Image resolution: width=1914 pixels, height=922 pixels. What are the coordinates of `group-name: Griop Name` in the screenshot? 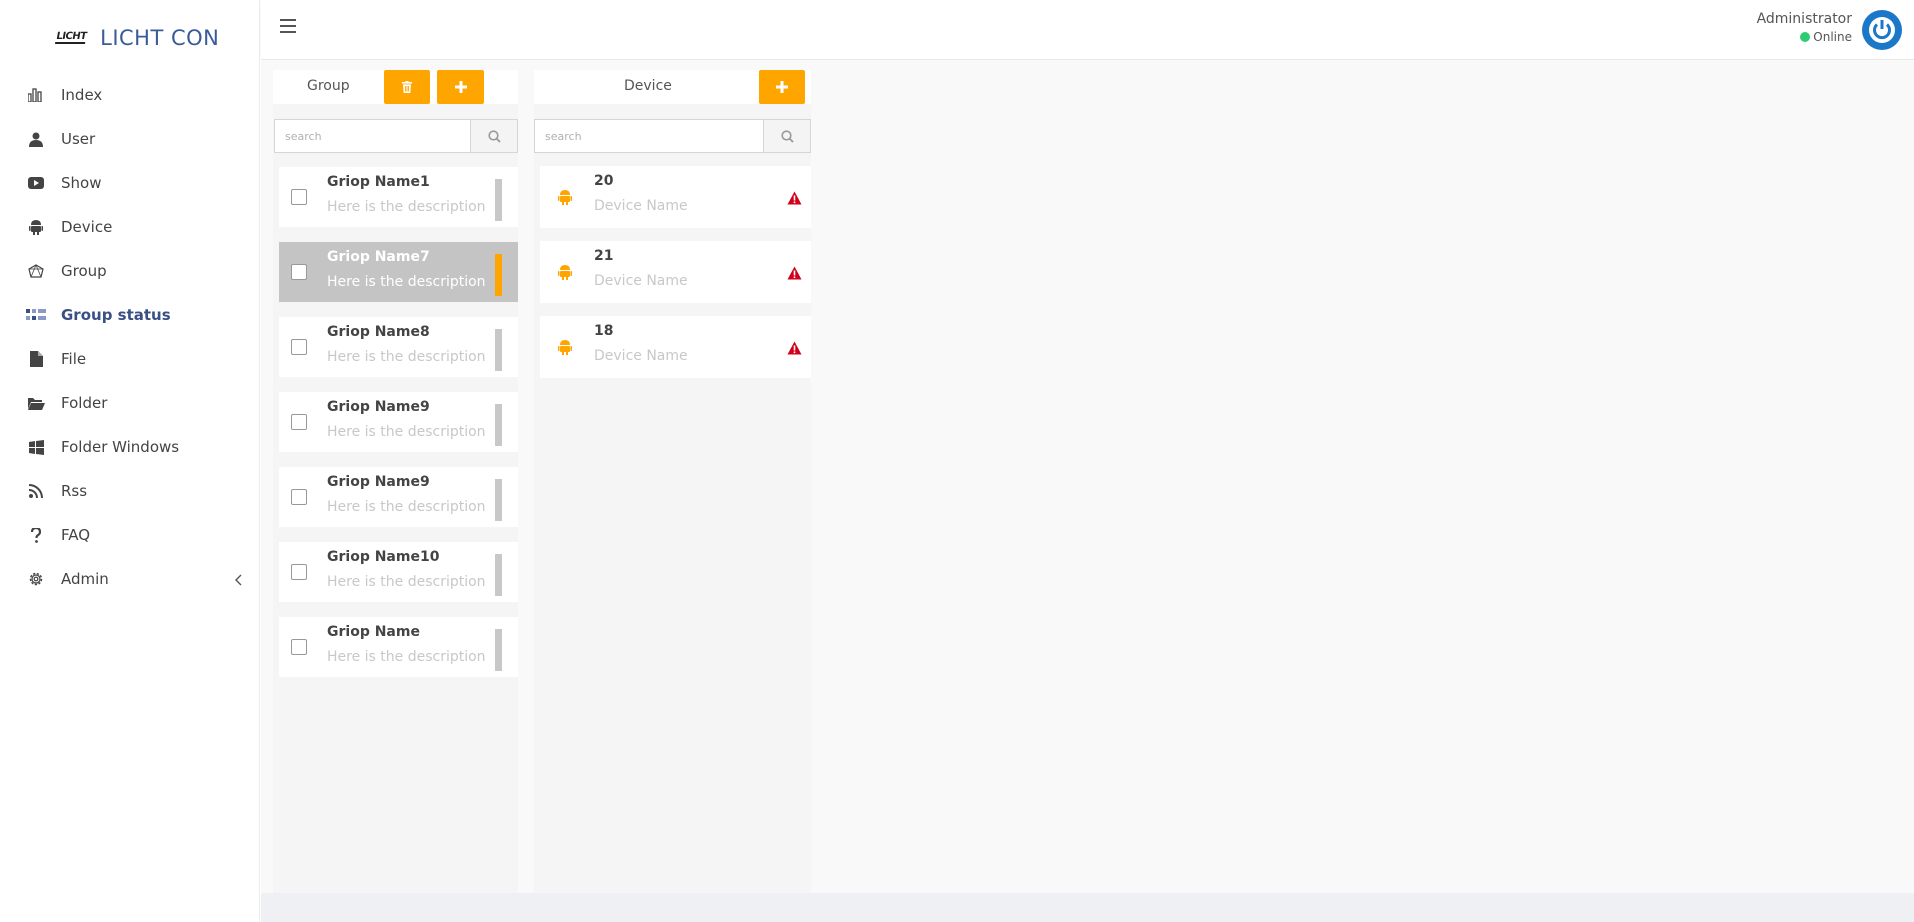 It's located at (373, 632).